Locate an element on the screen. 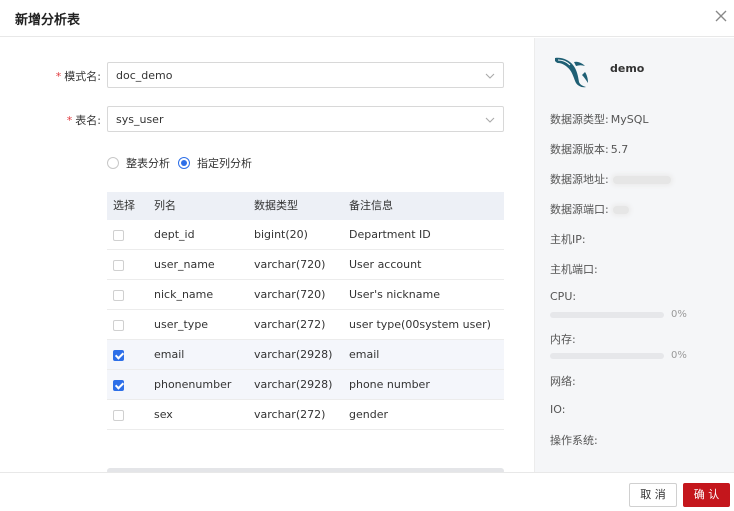 The height and width of the screenshot is (511, 734). radio-specified-column-analysis: 指定列分析 is located at coordinates (215, 163).